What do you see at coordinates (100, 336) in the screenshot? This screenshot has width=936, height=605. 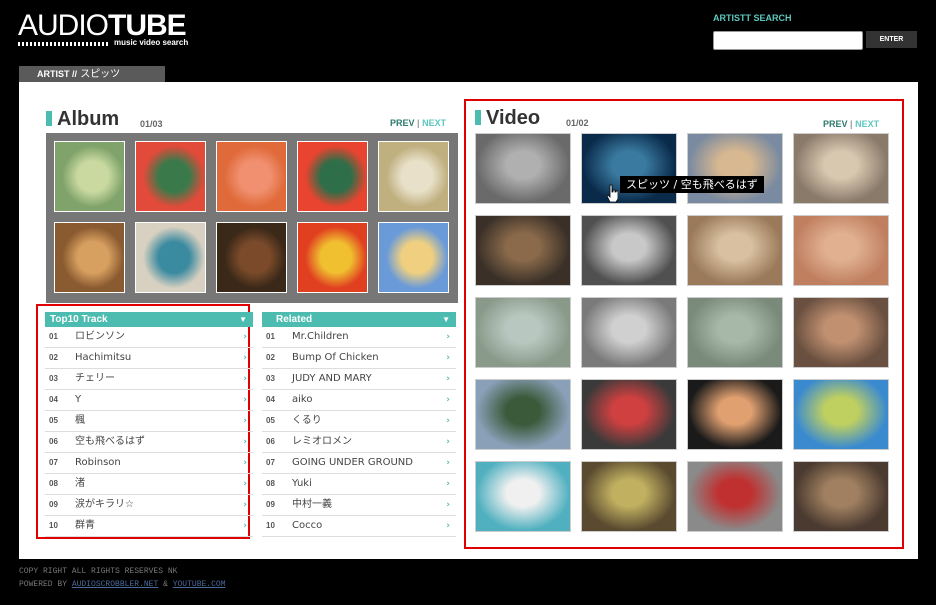 I see `top10-item-name: ロビンソン` at bounding box center [100, 336].